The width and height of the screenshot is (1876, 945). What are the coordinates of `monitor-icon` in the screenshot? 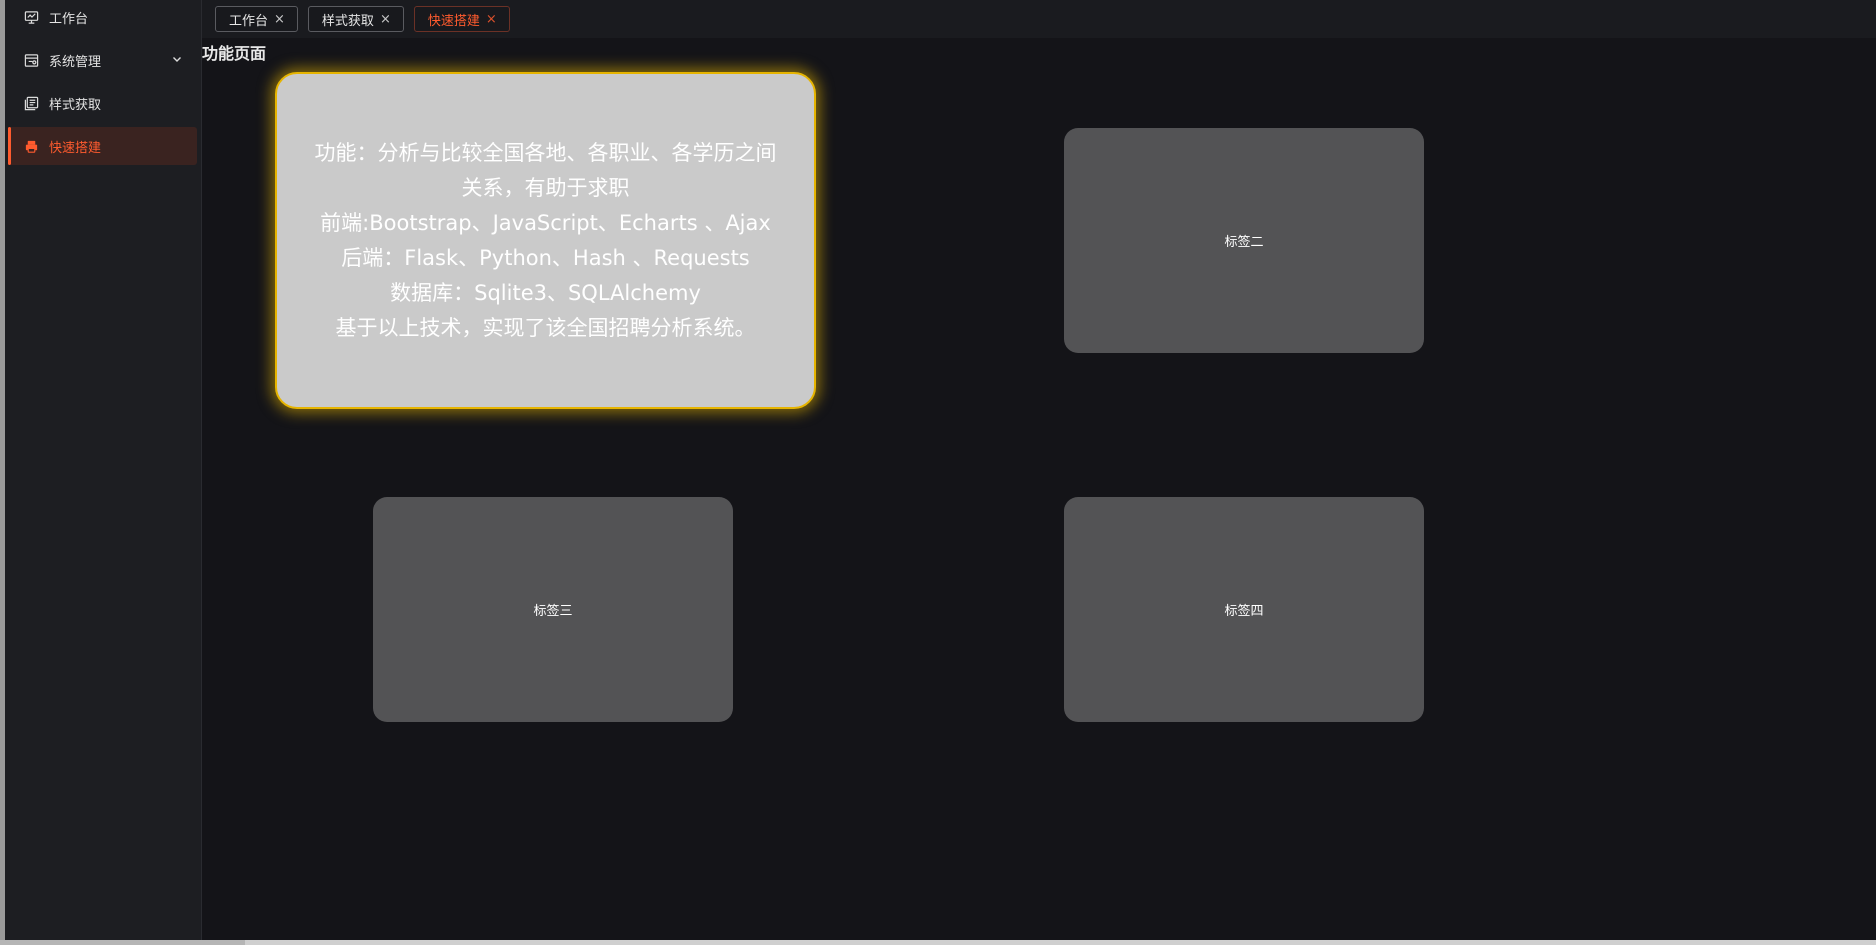 It's located at (31, 17).